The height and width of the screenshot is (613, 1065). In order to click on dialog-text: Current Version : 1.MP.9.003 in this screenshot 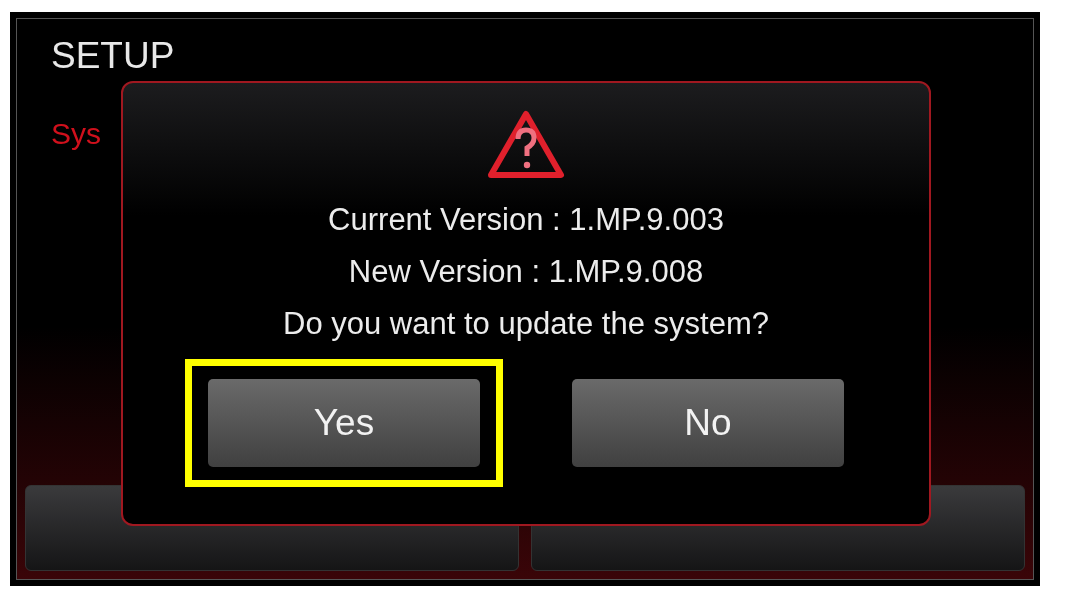, I will do `click(526, 220)`.